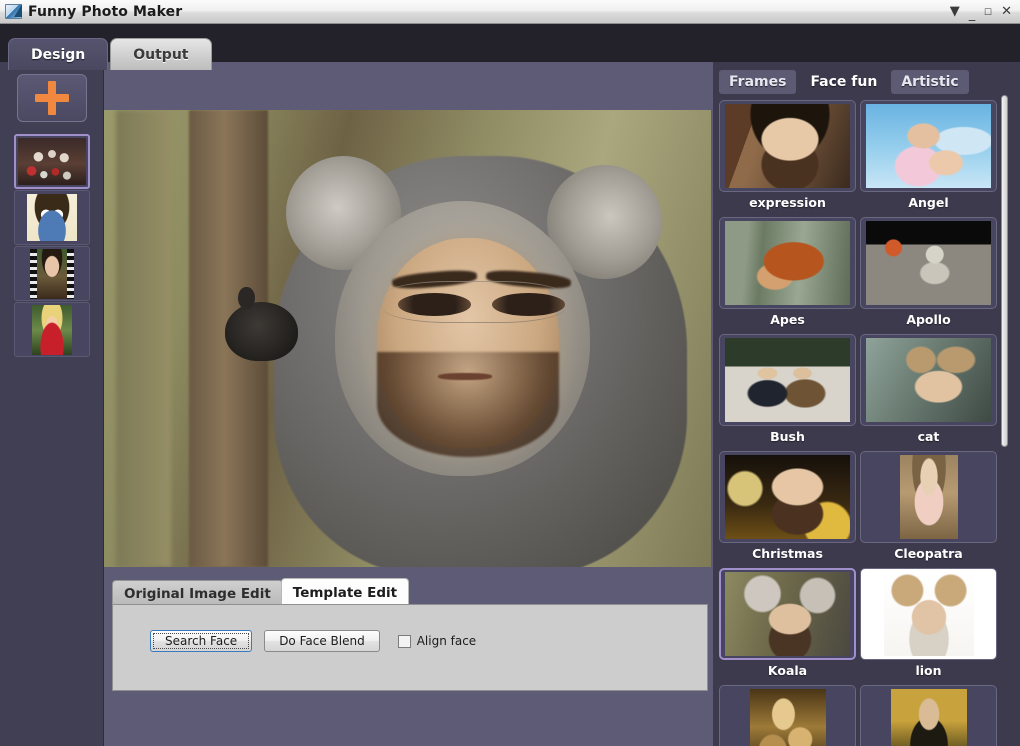 The width and height of the screenshot is (1020, 746). What do you see at coordinates (787, 553) in the screenshot?
I see `template-label: Christmas` at bounding box center [787, 553].